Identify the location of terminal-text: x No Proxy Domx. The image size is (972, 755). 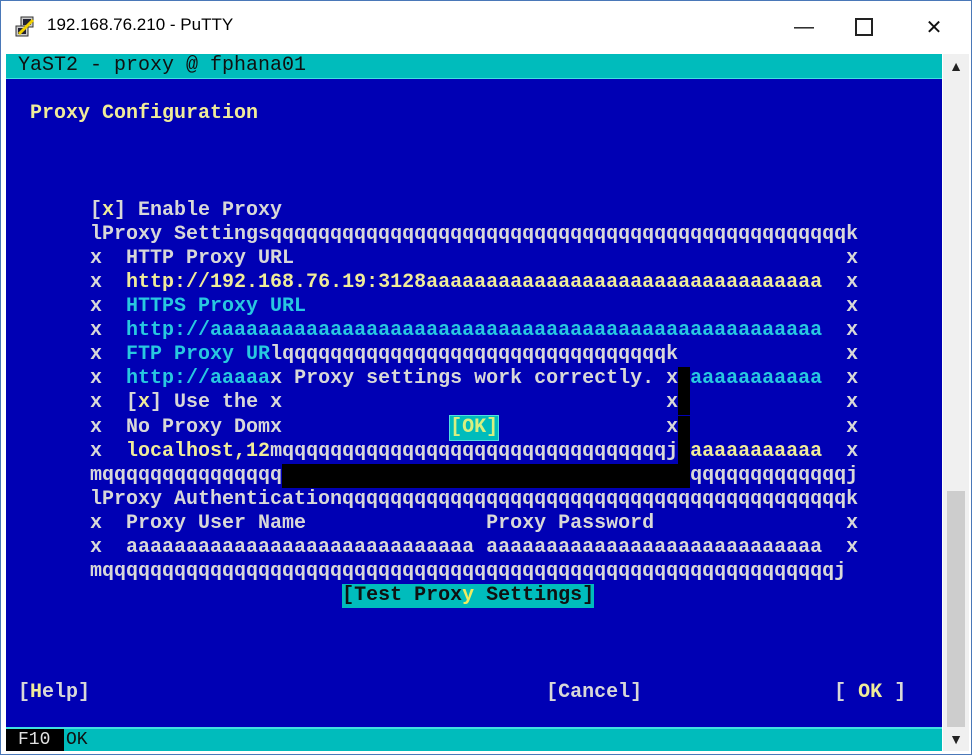
(228, 427).